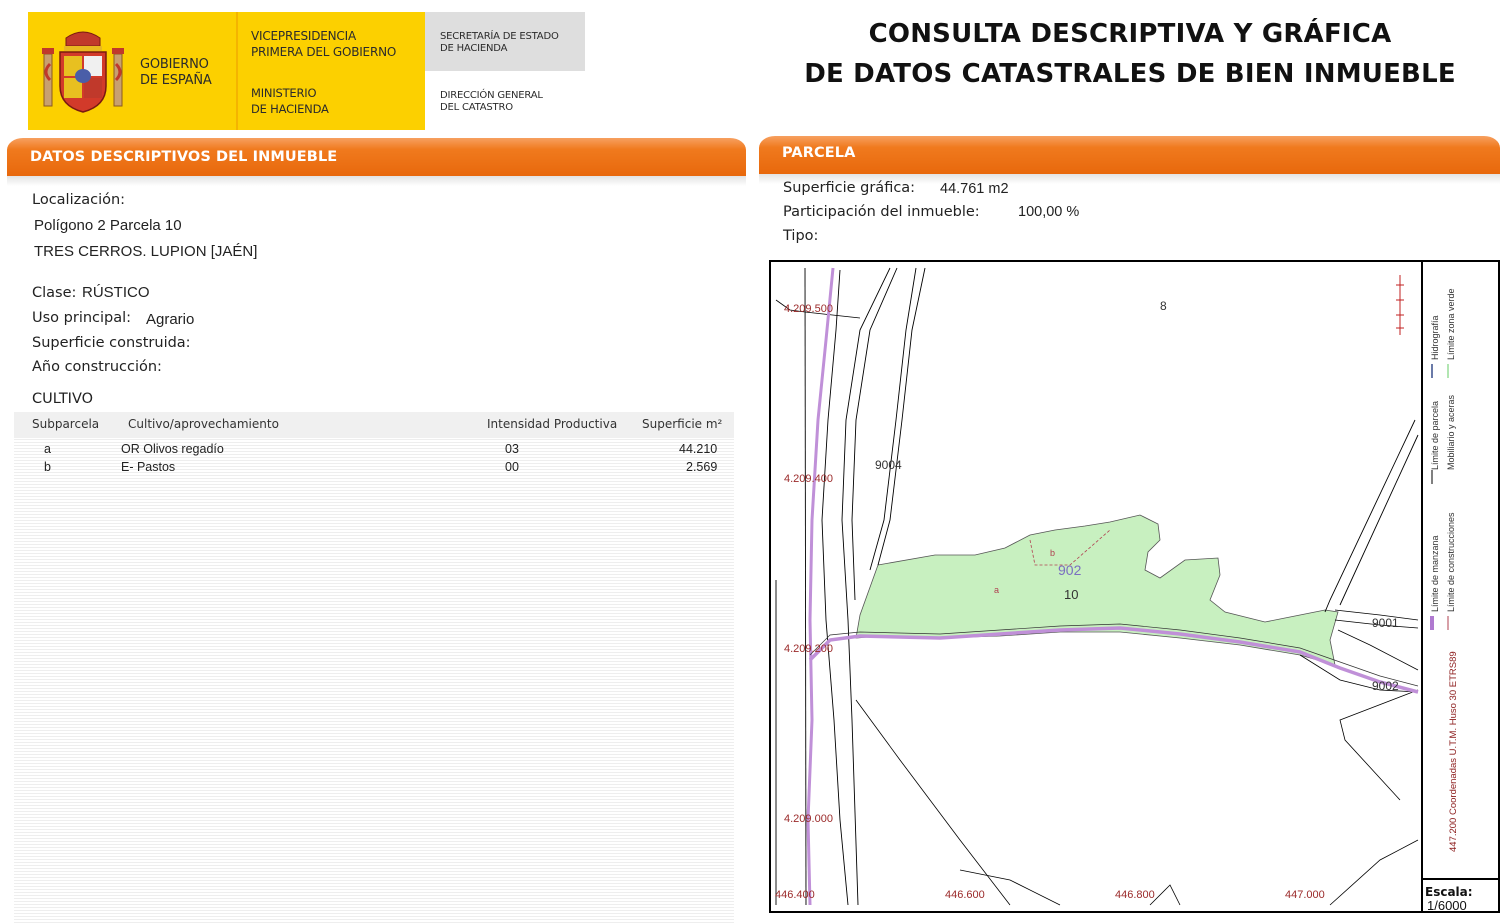  What do you see at coordinates (820, 586) in the screenshot?
I see `manzana-boundary` at bounding box center [820, 586].